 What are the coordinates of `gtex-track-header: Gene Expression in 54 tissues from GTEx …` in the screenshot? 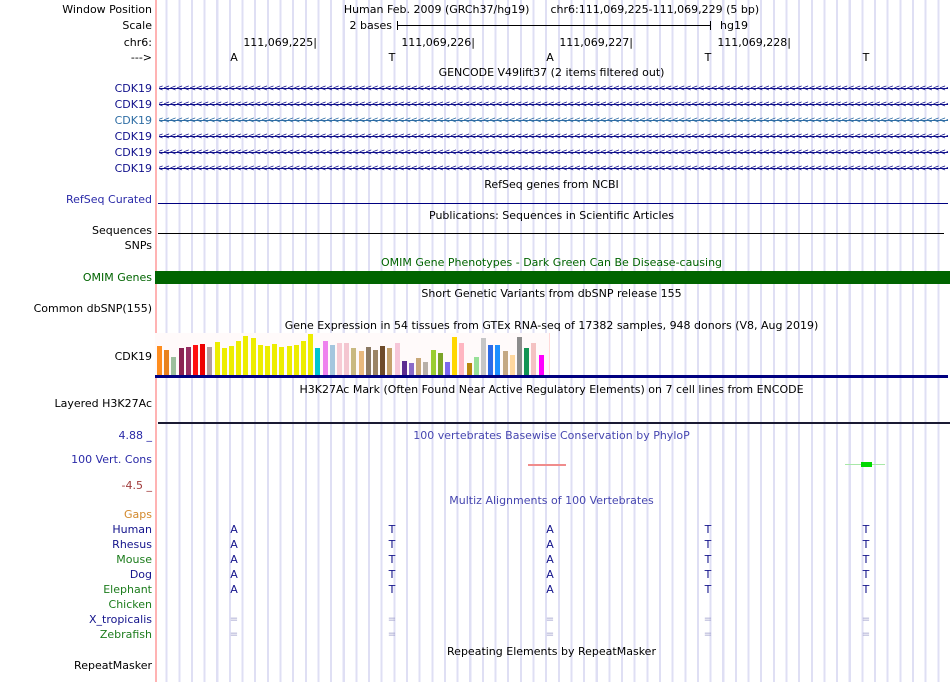 It's located at (551, 325).